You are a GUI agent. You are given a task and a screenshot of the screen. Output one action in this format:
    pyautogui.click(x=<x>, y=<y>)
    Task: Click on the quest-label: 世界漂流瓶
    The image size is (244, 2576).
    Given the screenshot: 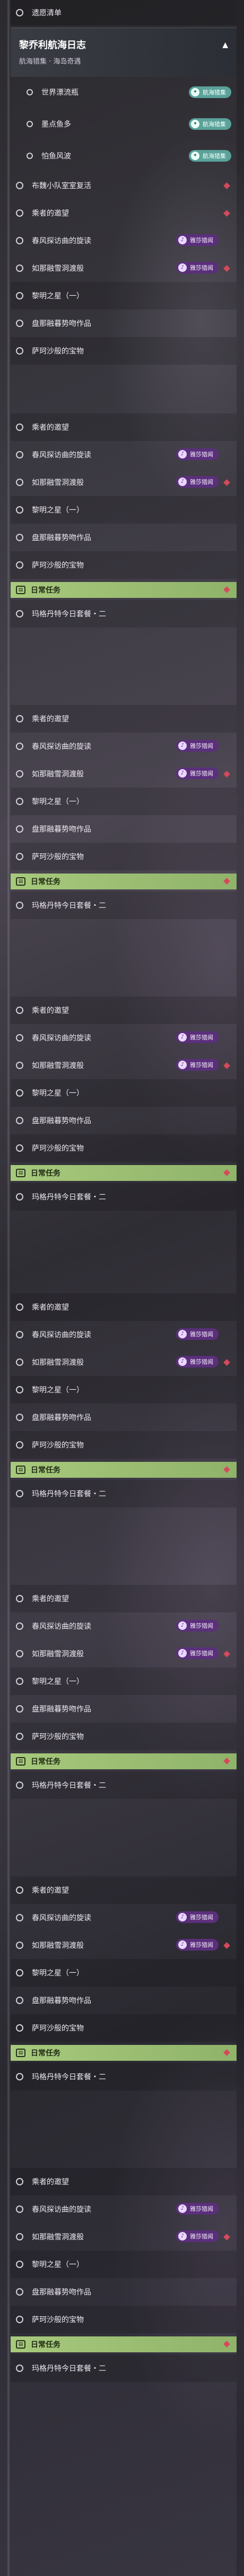 What is the action you would take?
    pyautogui.click(x=60, y=93)
    